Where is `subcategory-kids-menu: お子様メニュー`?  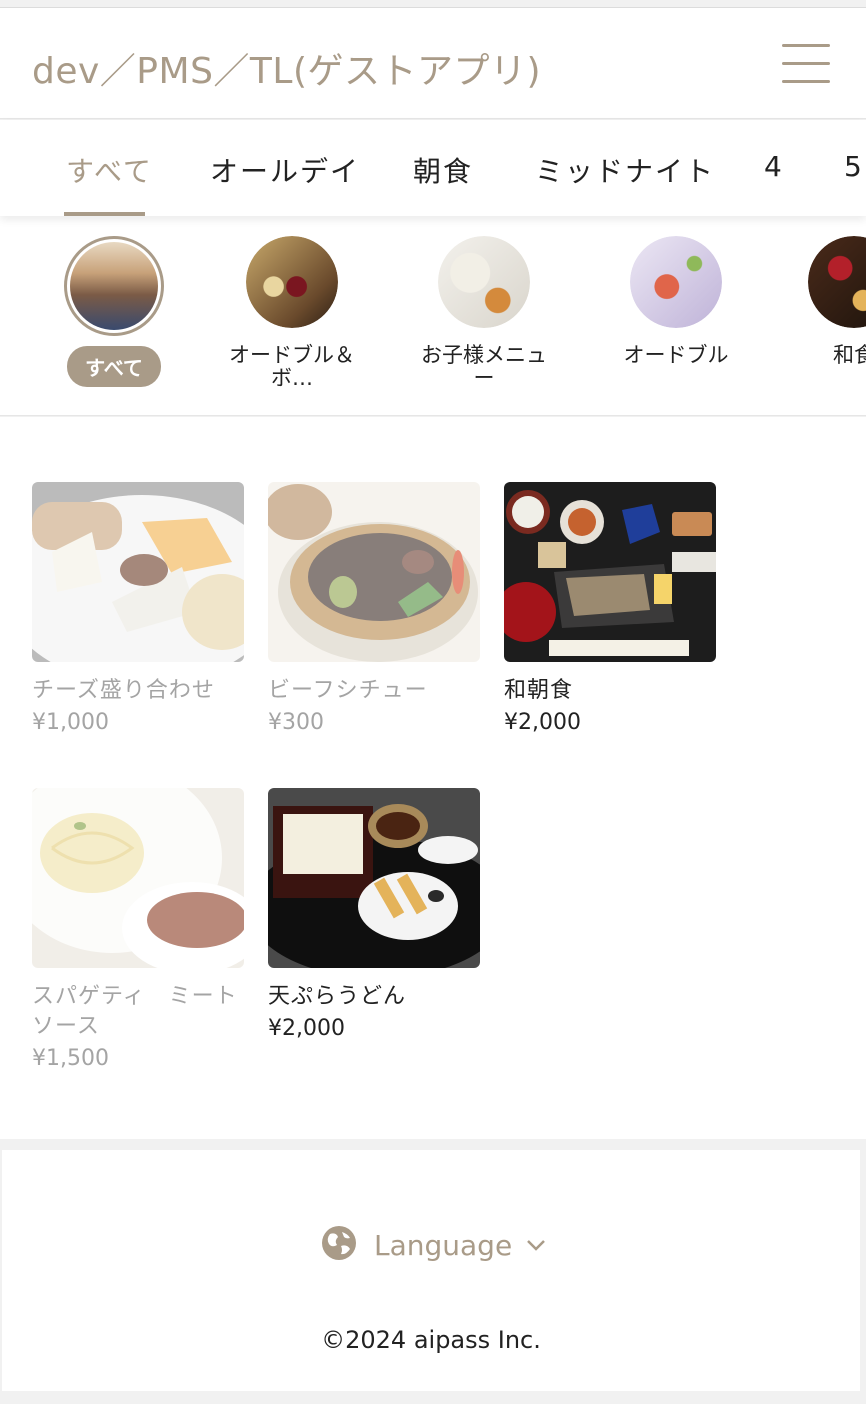
subcategory-kids-menu: お子様メニュー is located at coordinates (484, 313).